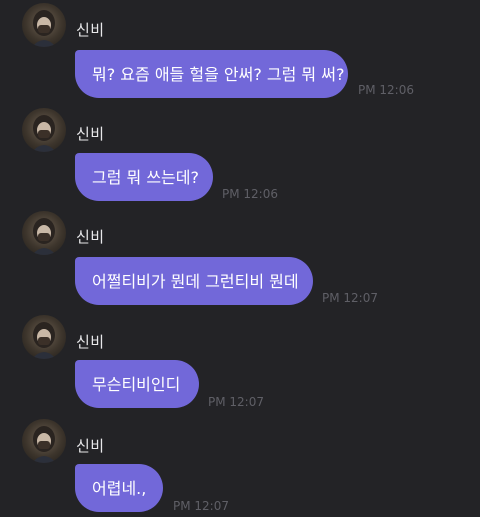 The width and height of the screenshot is (480, 517). I want to click on message-bubble: 어쩔티비가 뭔데 그런티비 뭔데, so click(194, 281).